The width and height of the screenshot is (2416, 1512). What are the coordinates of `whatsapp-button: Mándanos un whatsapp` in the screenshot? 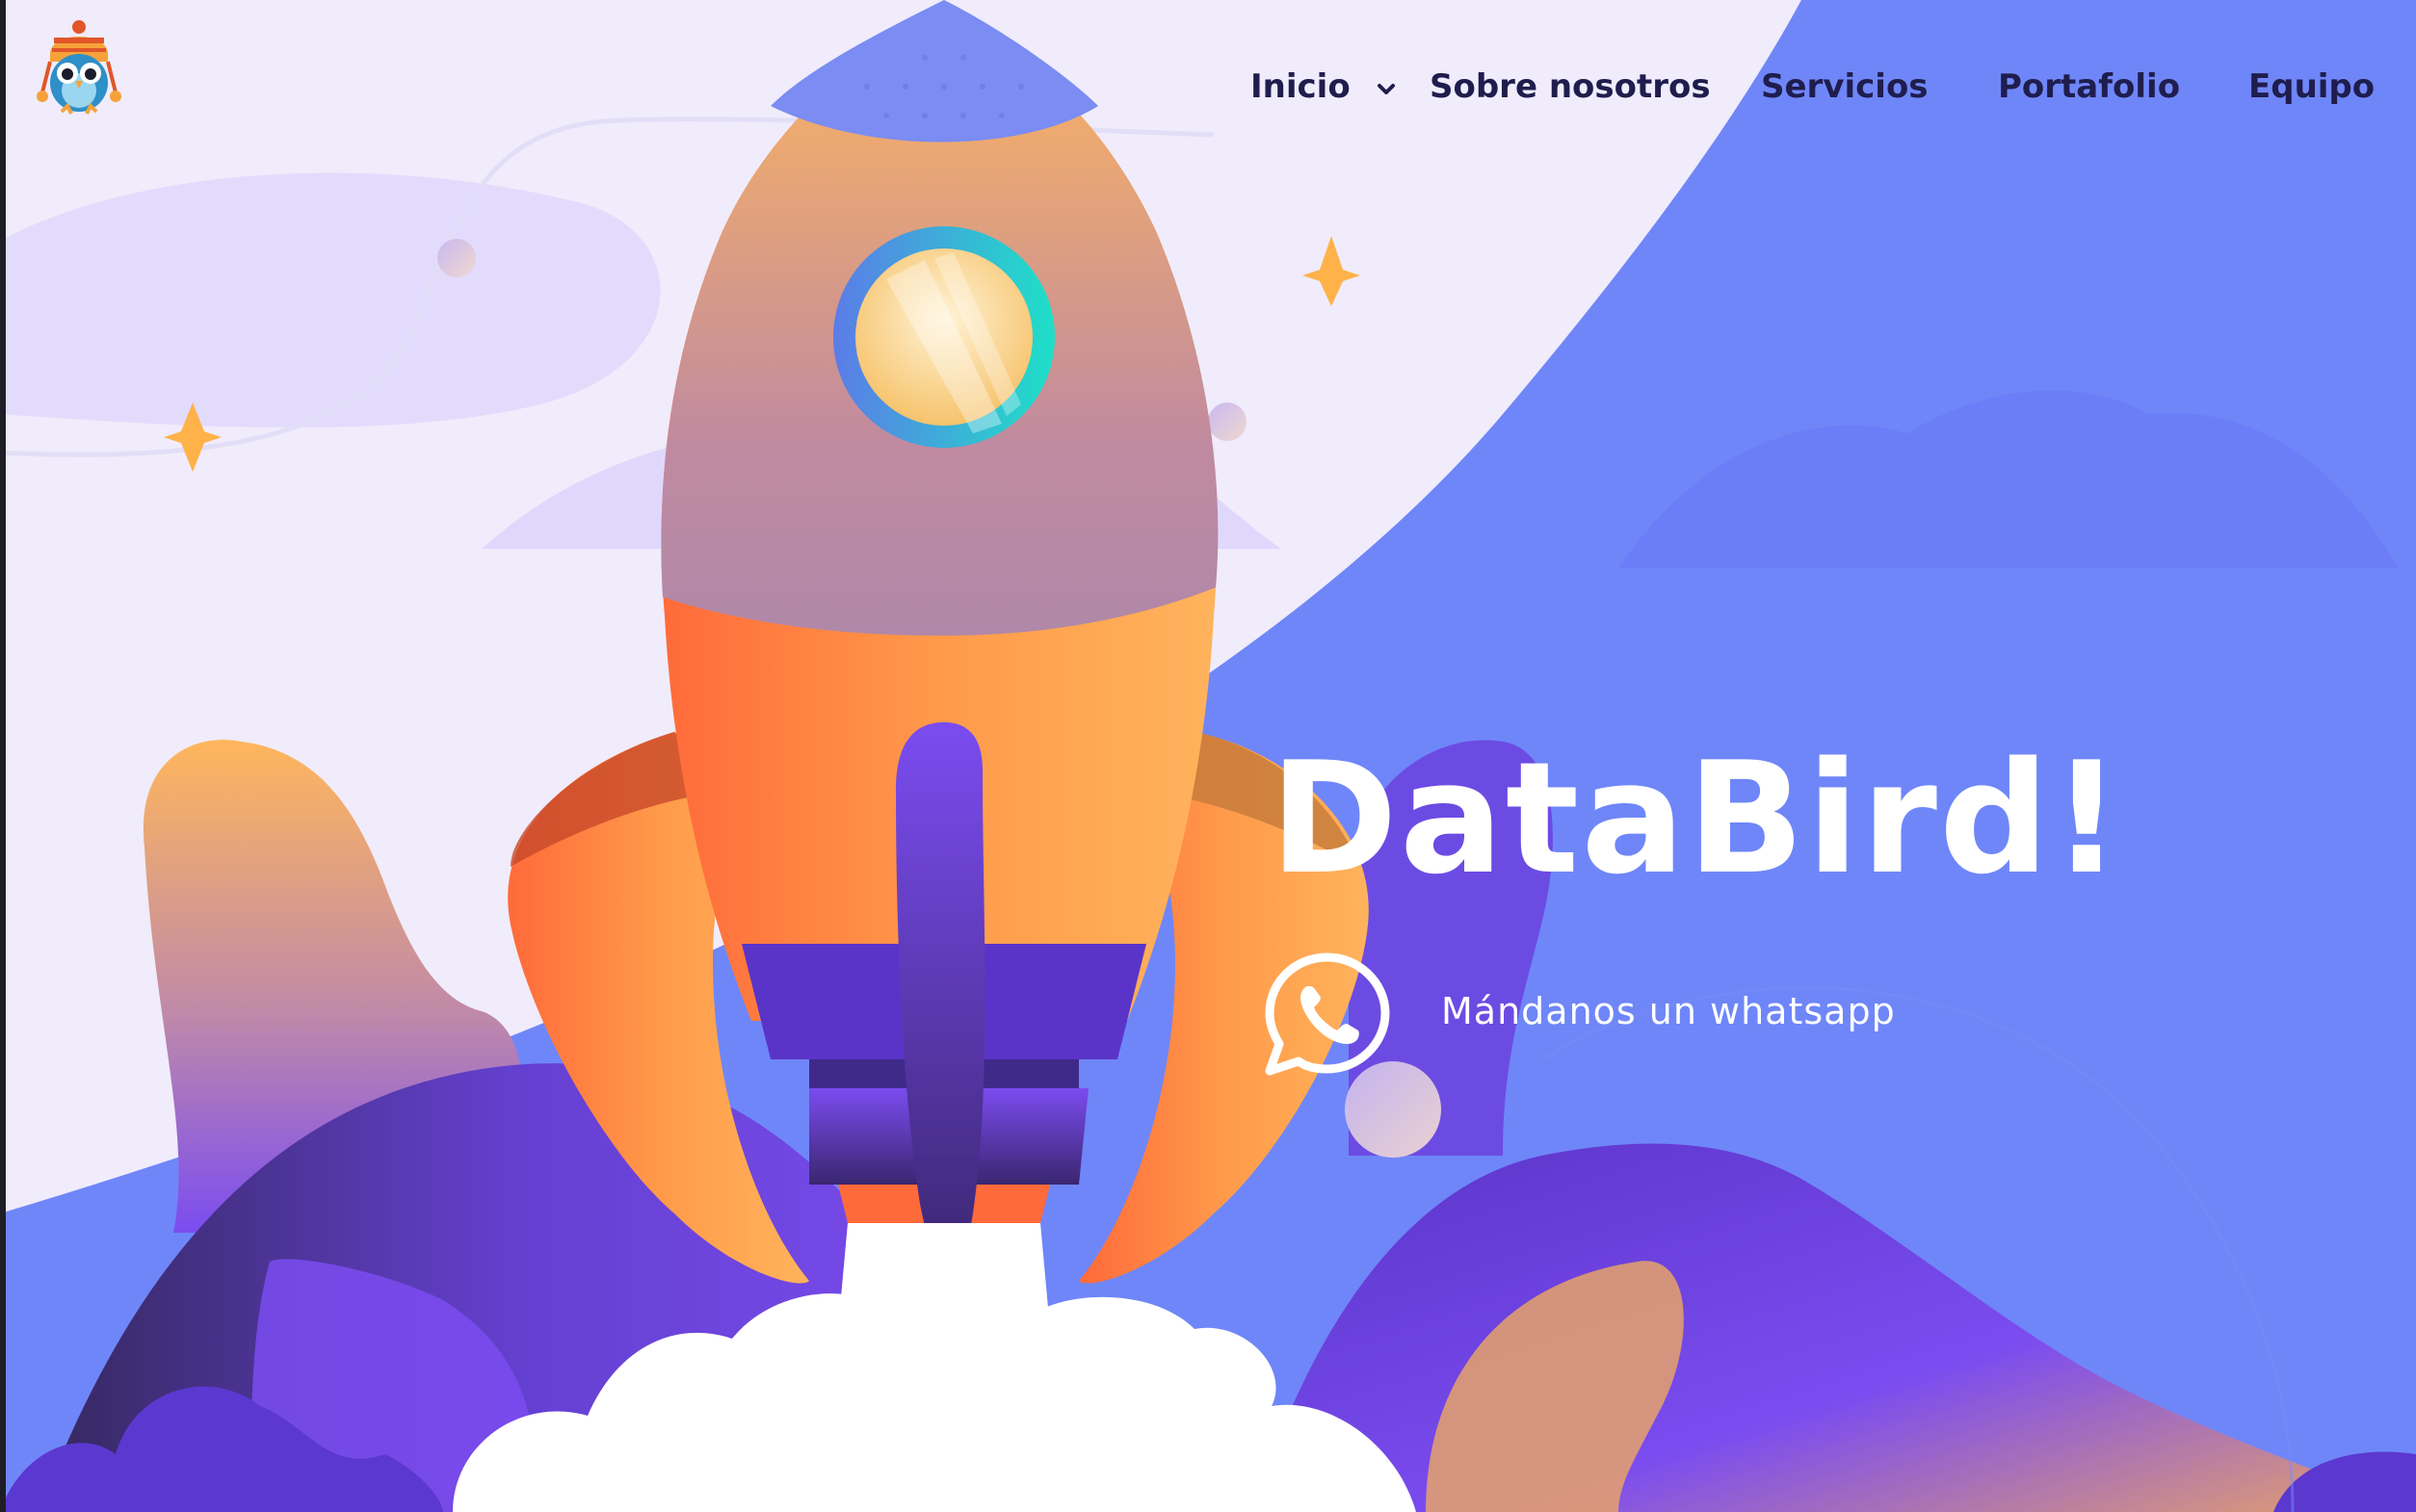 It's located at (1578, 1013).